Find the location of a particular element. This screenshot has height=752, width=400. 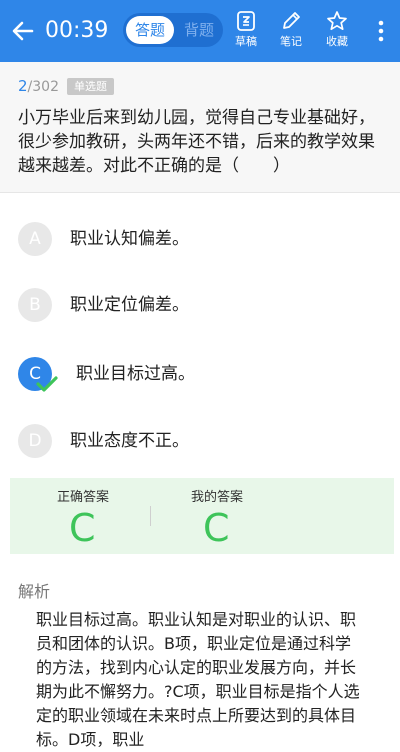

option-text: 职业认知偏差。 is located at coordinates (129, 239).